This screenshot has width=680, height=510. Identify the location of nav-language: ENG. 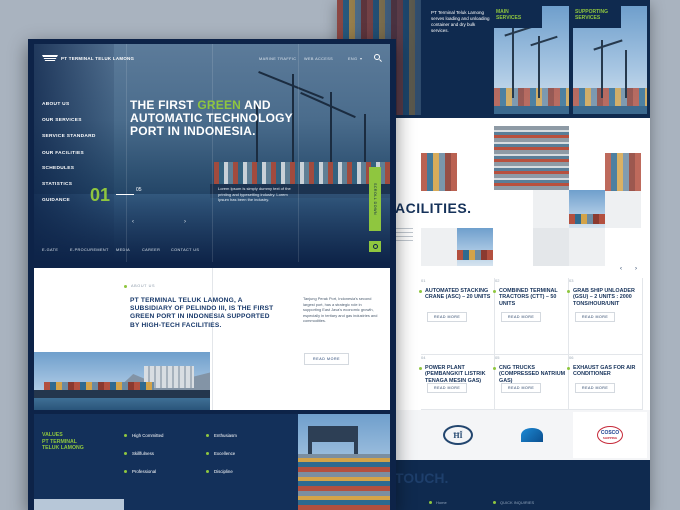
(352, 59).